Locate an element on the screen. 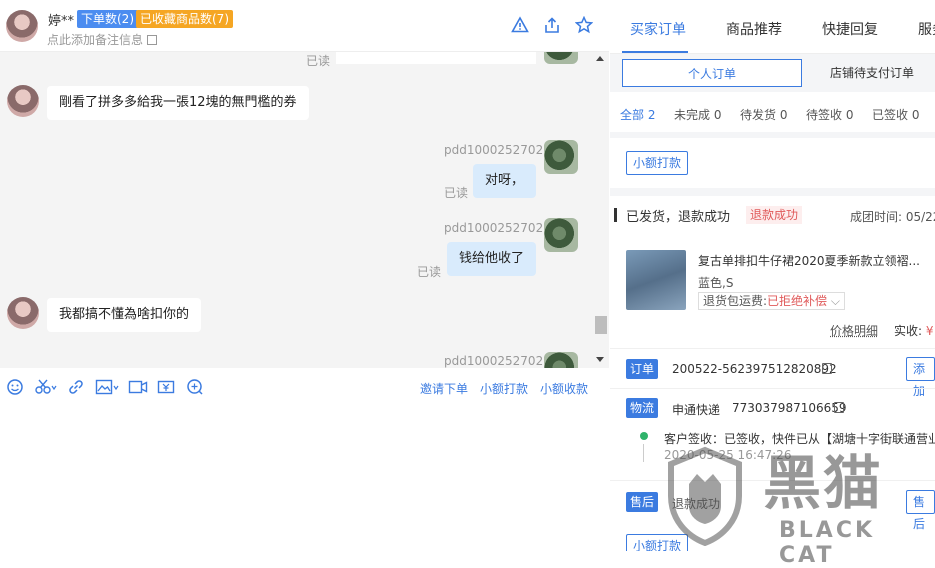 The image size is (935, 568). paid-value: ¥ is located at coordinates (930, 331).